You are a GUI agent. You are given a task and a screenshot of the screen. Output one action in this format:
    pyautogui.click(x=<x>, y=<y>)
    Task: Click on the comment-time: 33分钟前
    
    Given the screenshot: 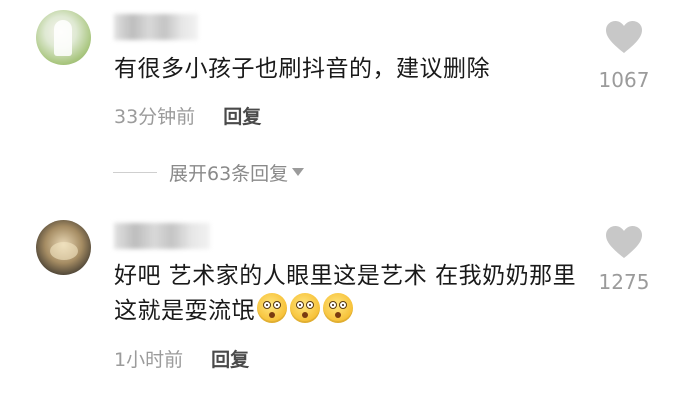 What is the action you would take?
    pyautogui.click(x=155, y=117)
    